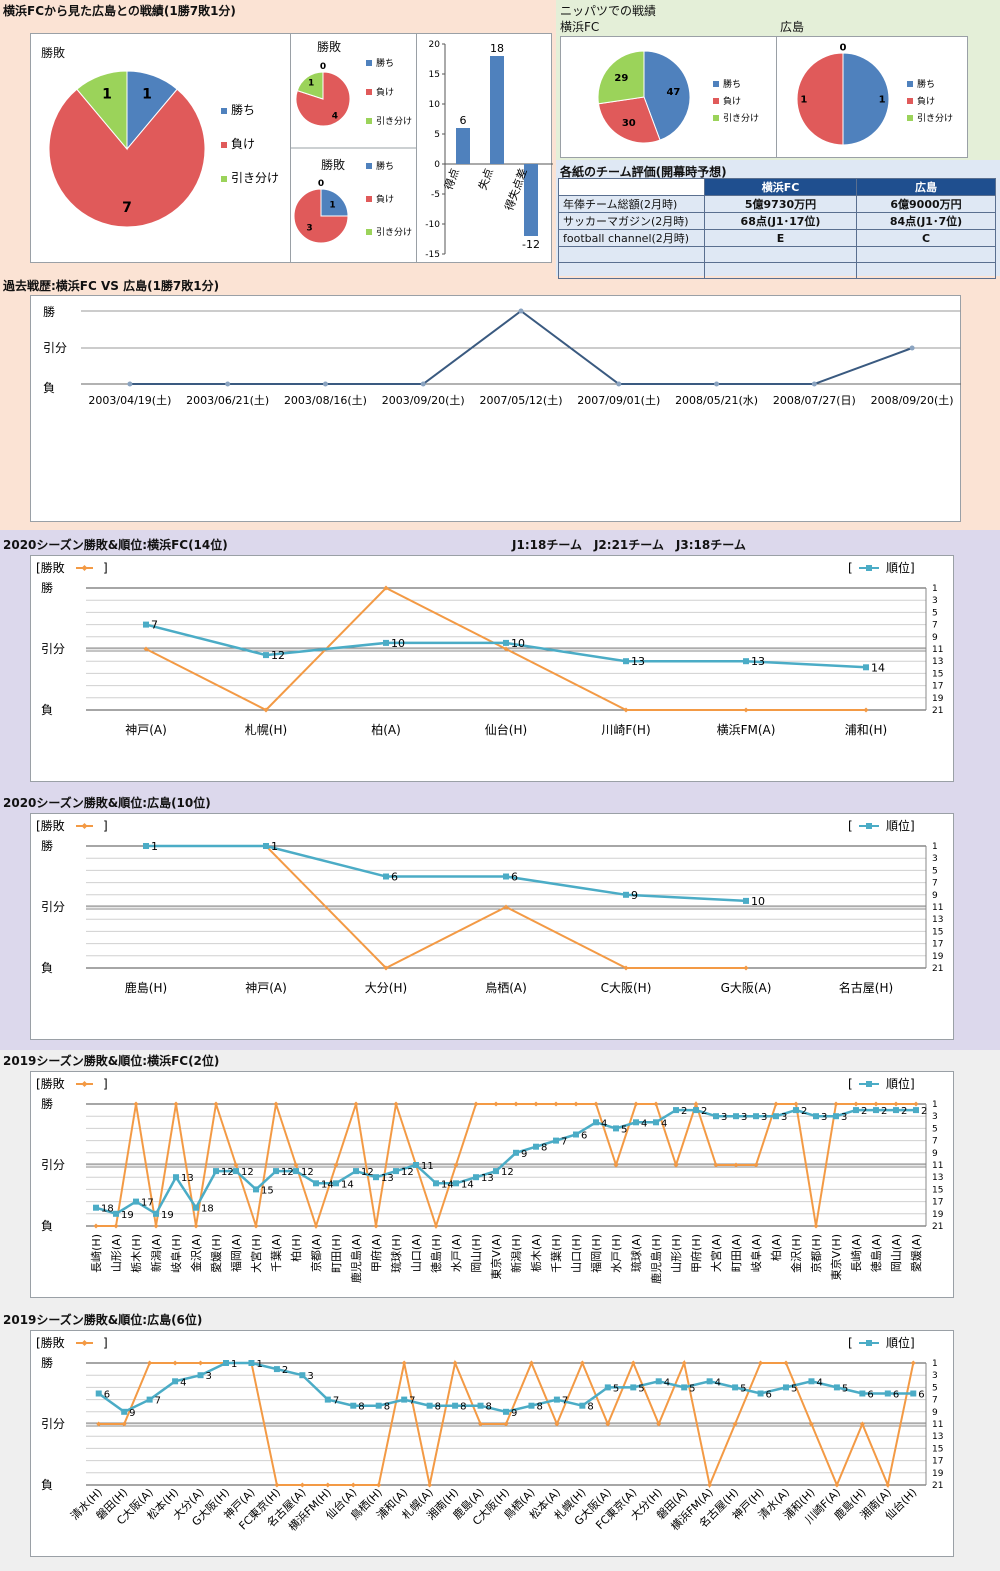  What do you see at coordinates (921, 1395) in the screenshot?
I see `rank-value-label: 6` at bounding box center [921, 1395].